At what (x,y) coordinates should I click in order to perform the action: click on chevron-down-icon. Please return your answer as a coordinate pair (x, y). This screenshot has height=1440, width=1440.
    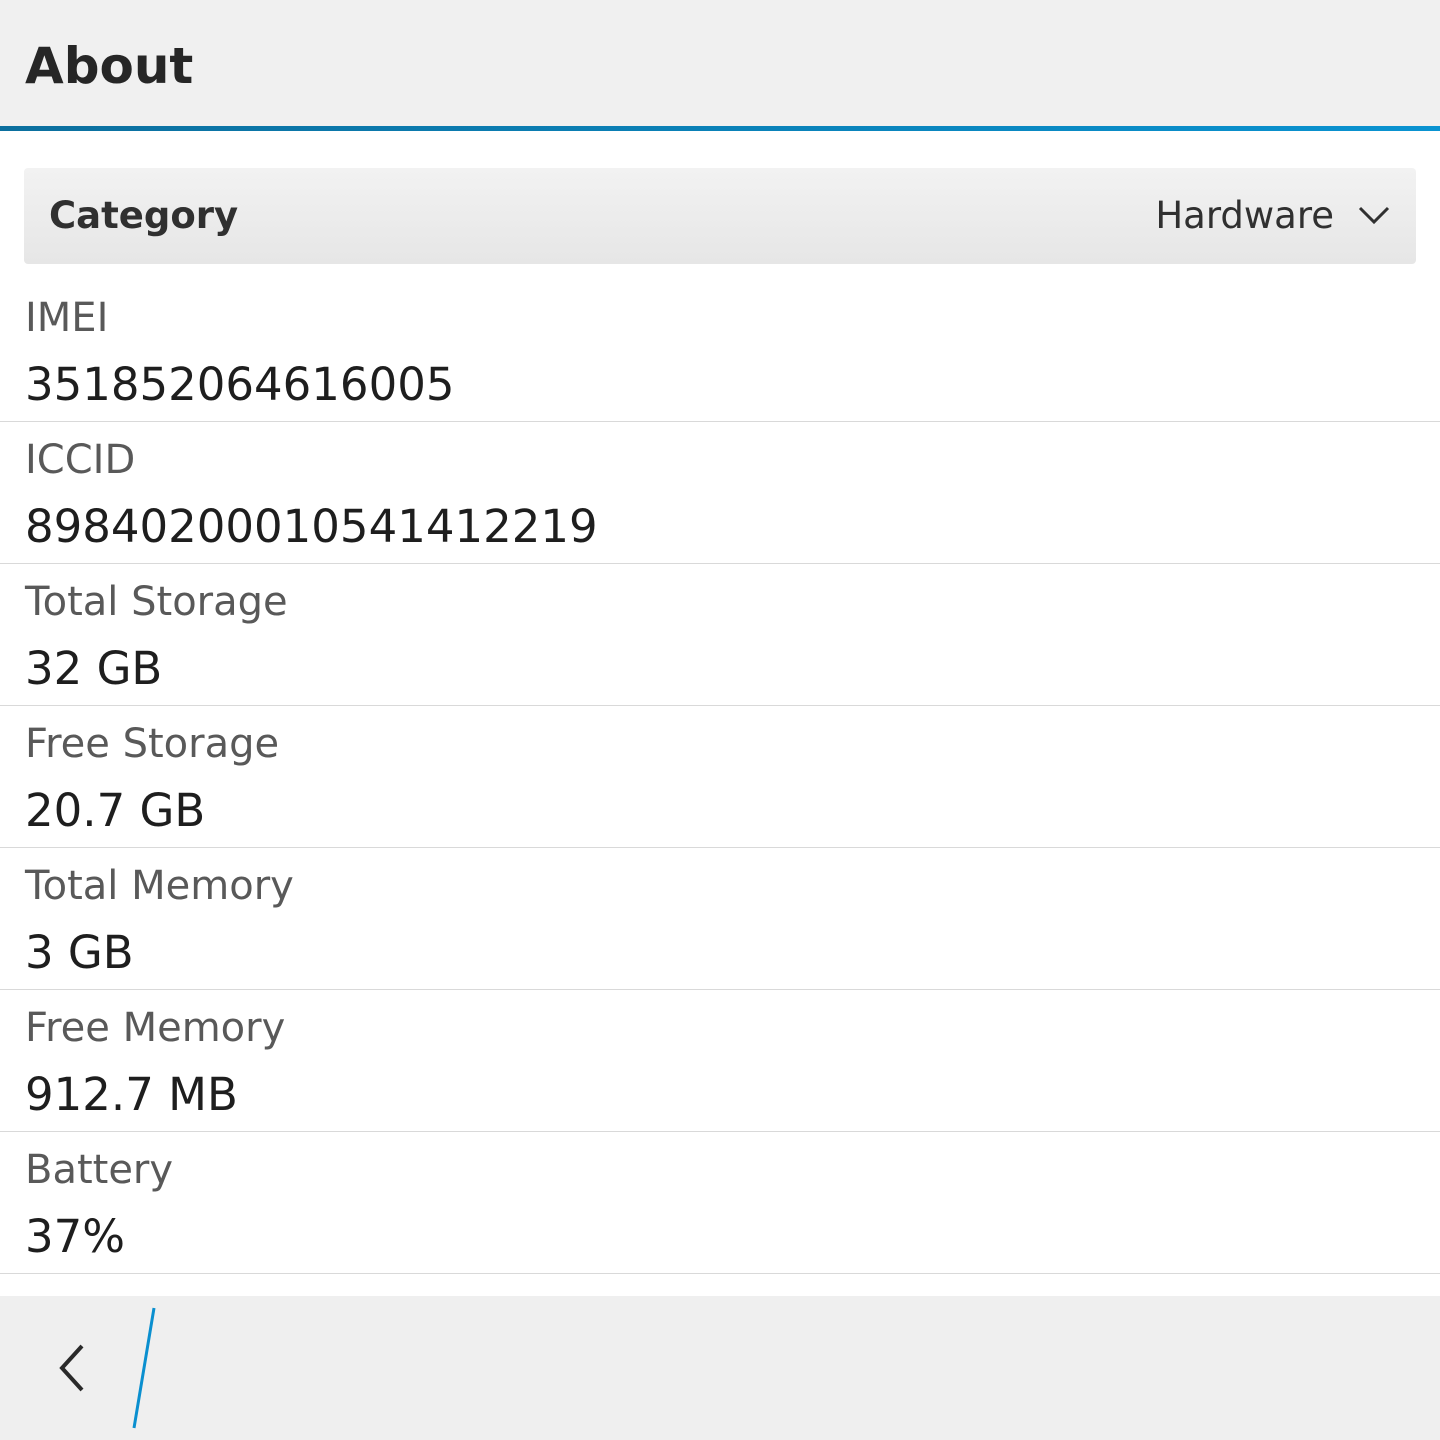
    Looking at the image, I should click on (1374, 215).